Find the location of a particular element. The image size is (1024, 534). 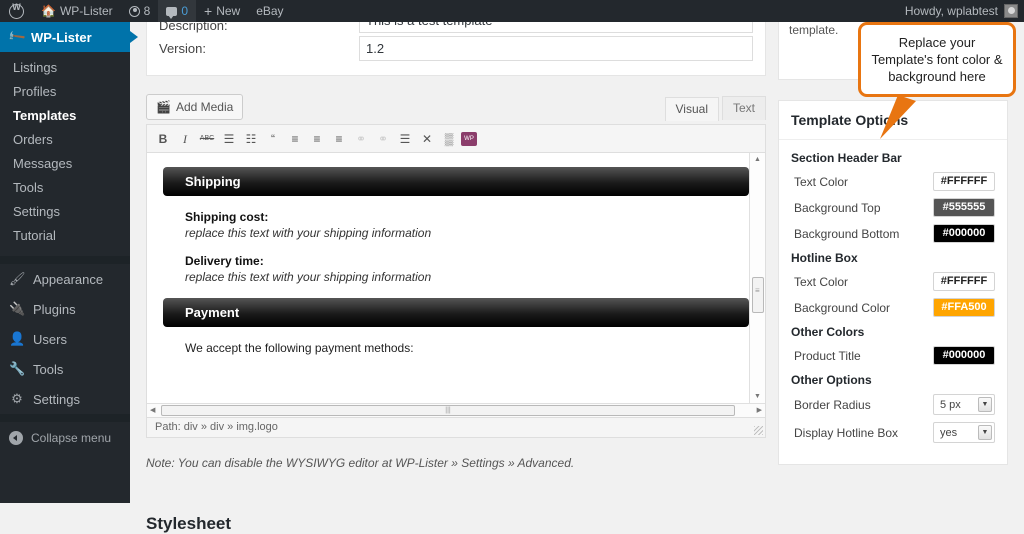

sidebar-item-label: Tools is located at coordinates (28, 187).